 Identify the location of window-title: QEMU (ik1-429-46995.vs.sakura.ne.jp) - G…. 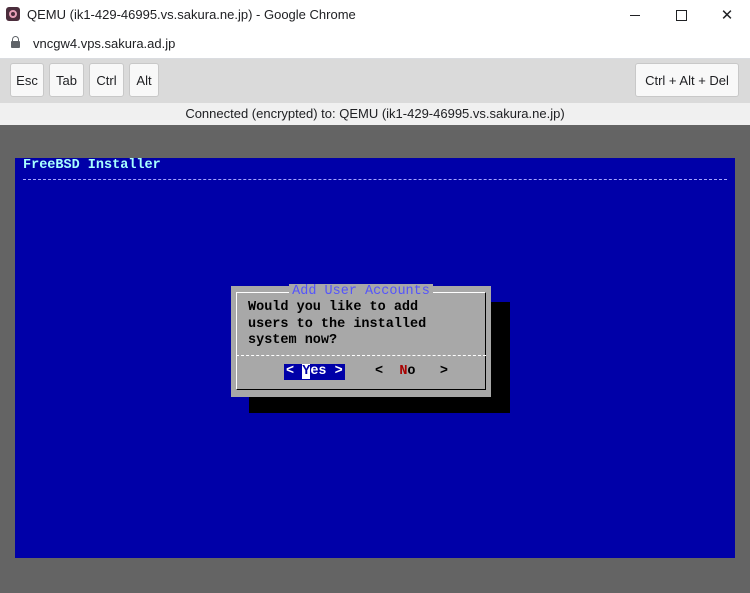
(191, 14).